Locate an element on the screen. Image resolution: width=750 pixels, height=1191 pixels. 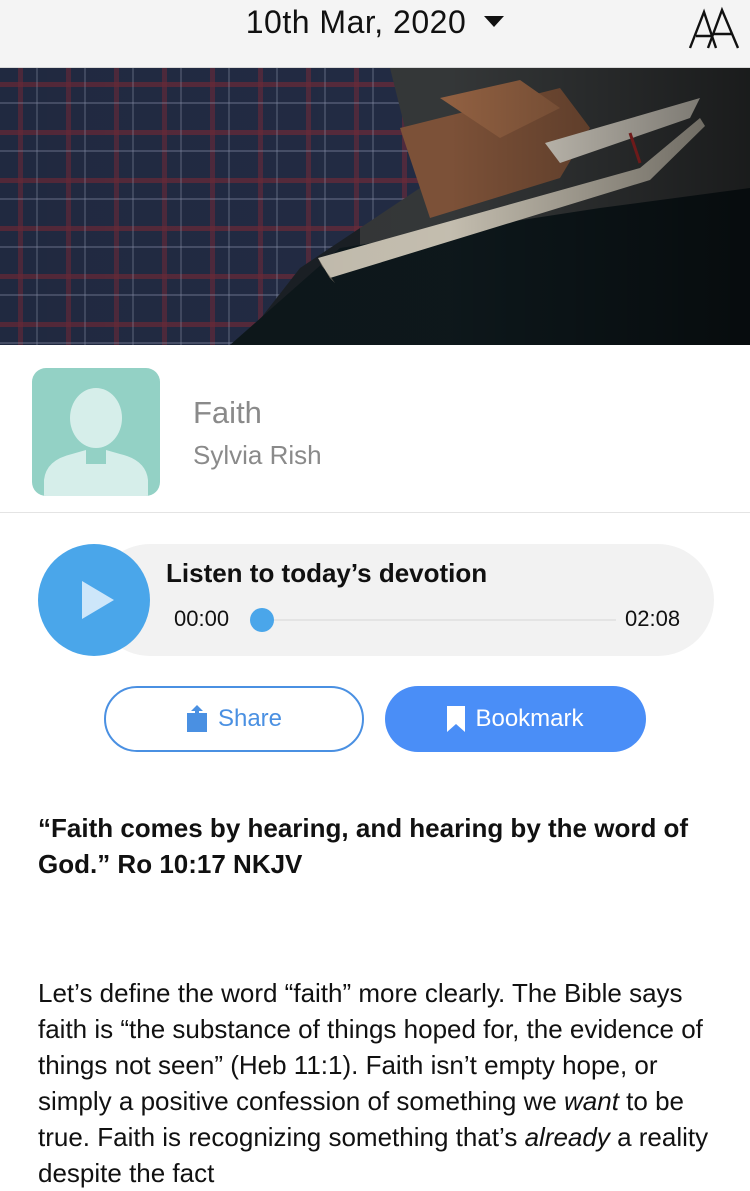
share-button: Share is located at coordinates (234, 719).